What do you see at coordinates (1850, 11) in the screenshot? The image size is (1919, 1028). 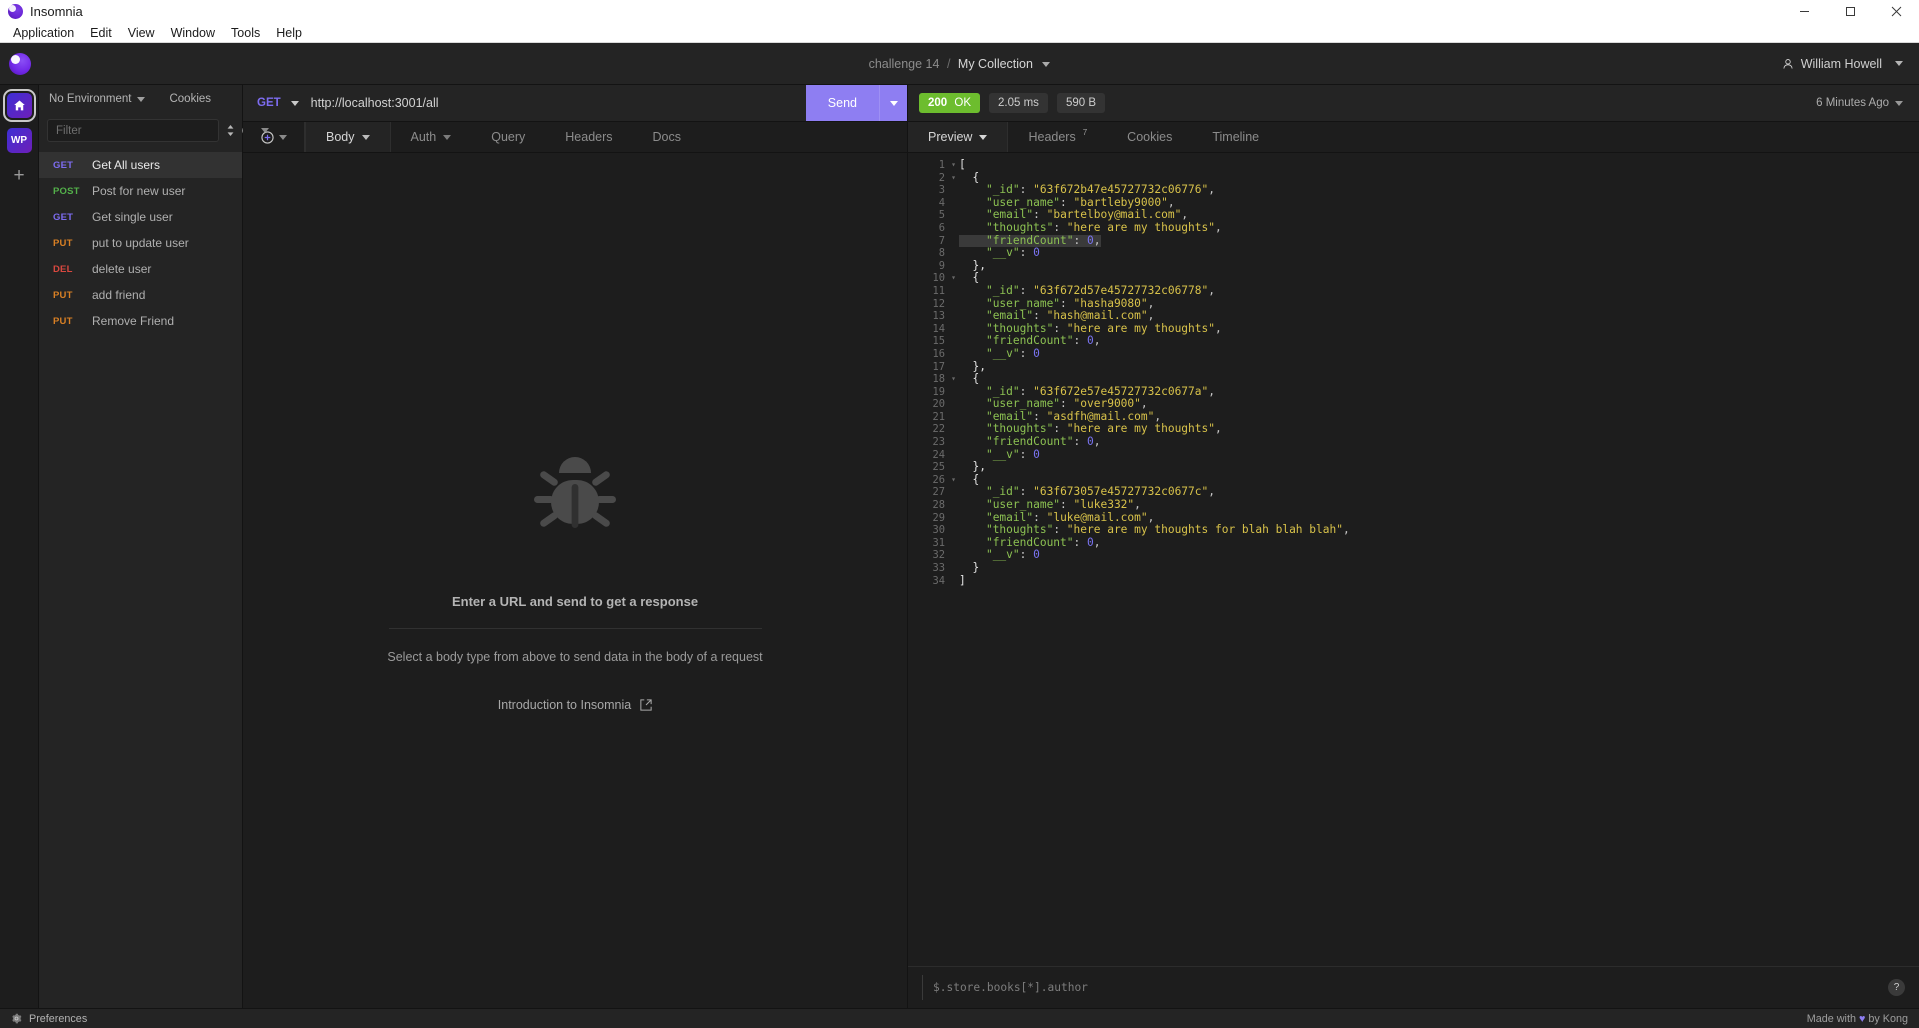 I see `maximize-button` at bounding box center [1850, 11].